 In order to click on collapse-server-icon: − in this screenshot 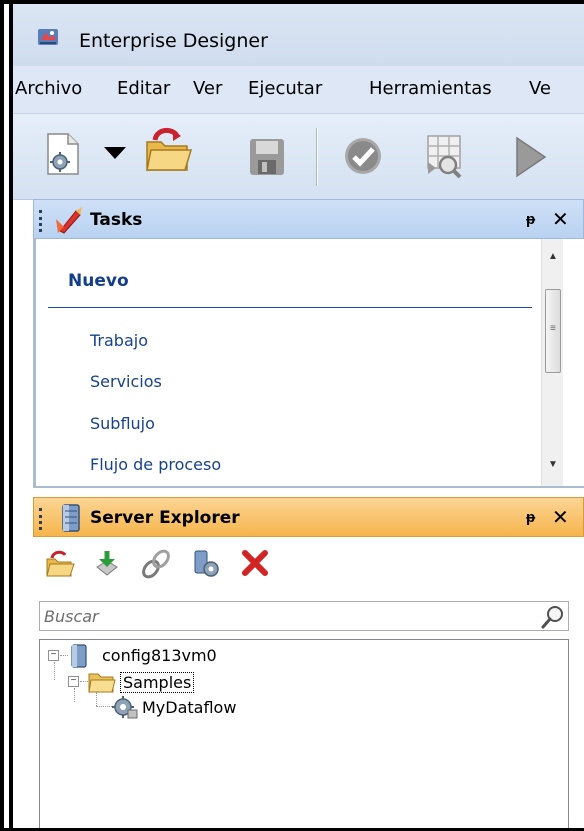, I will do `click(53, 655)`.